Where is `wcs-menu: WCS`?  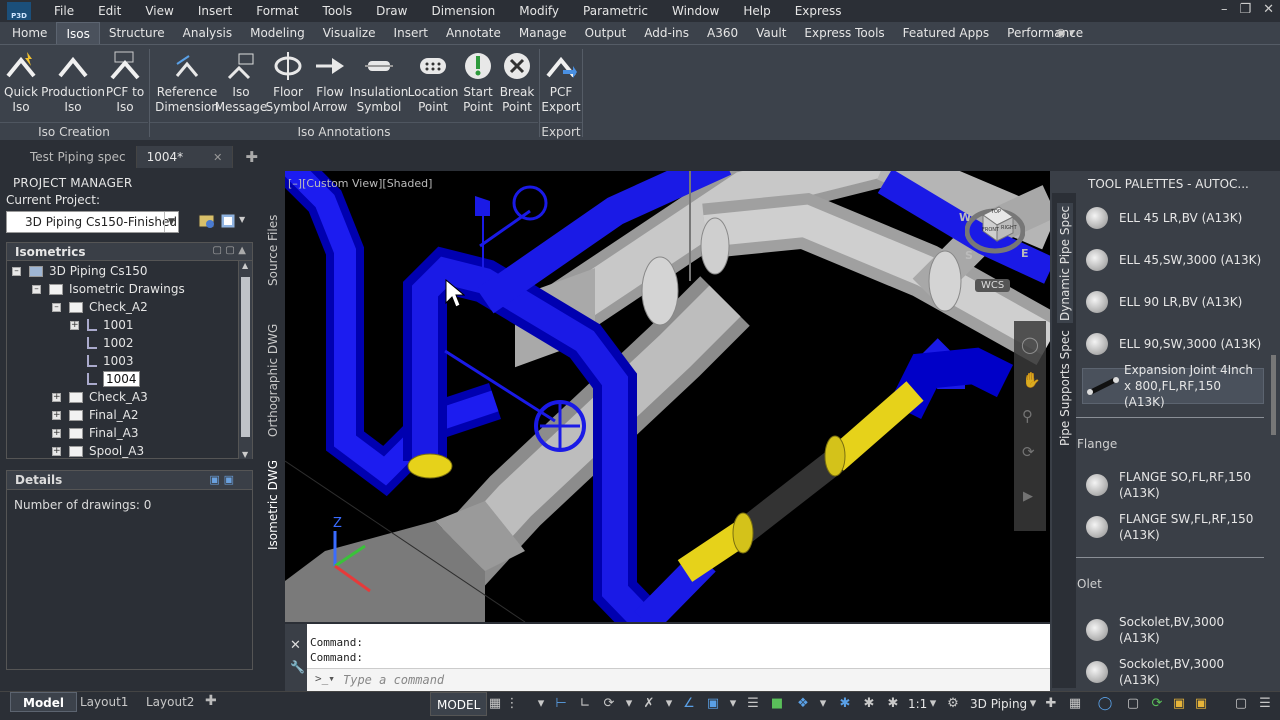 wcs-menu: WCS is located at coordinates (993, 285).